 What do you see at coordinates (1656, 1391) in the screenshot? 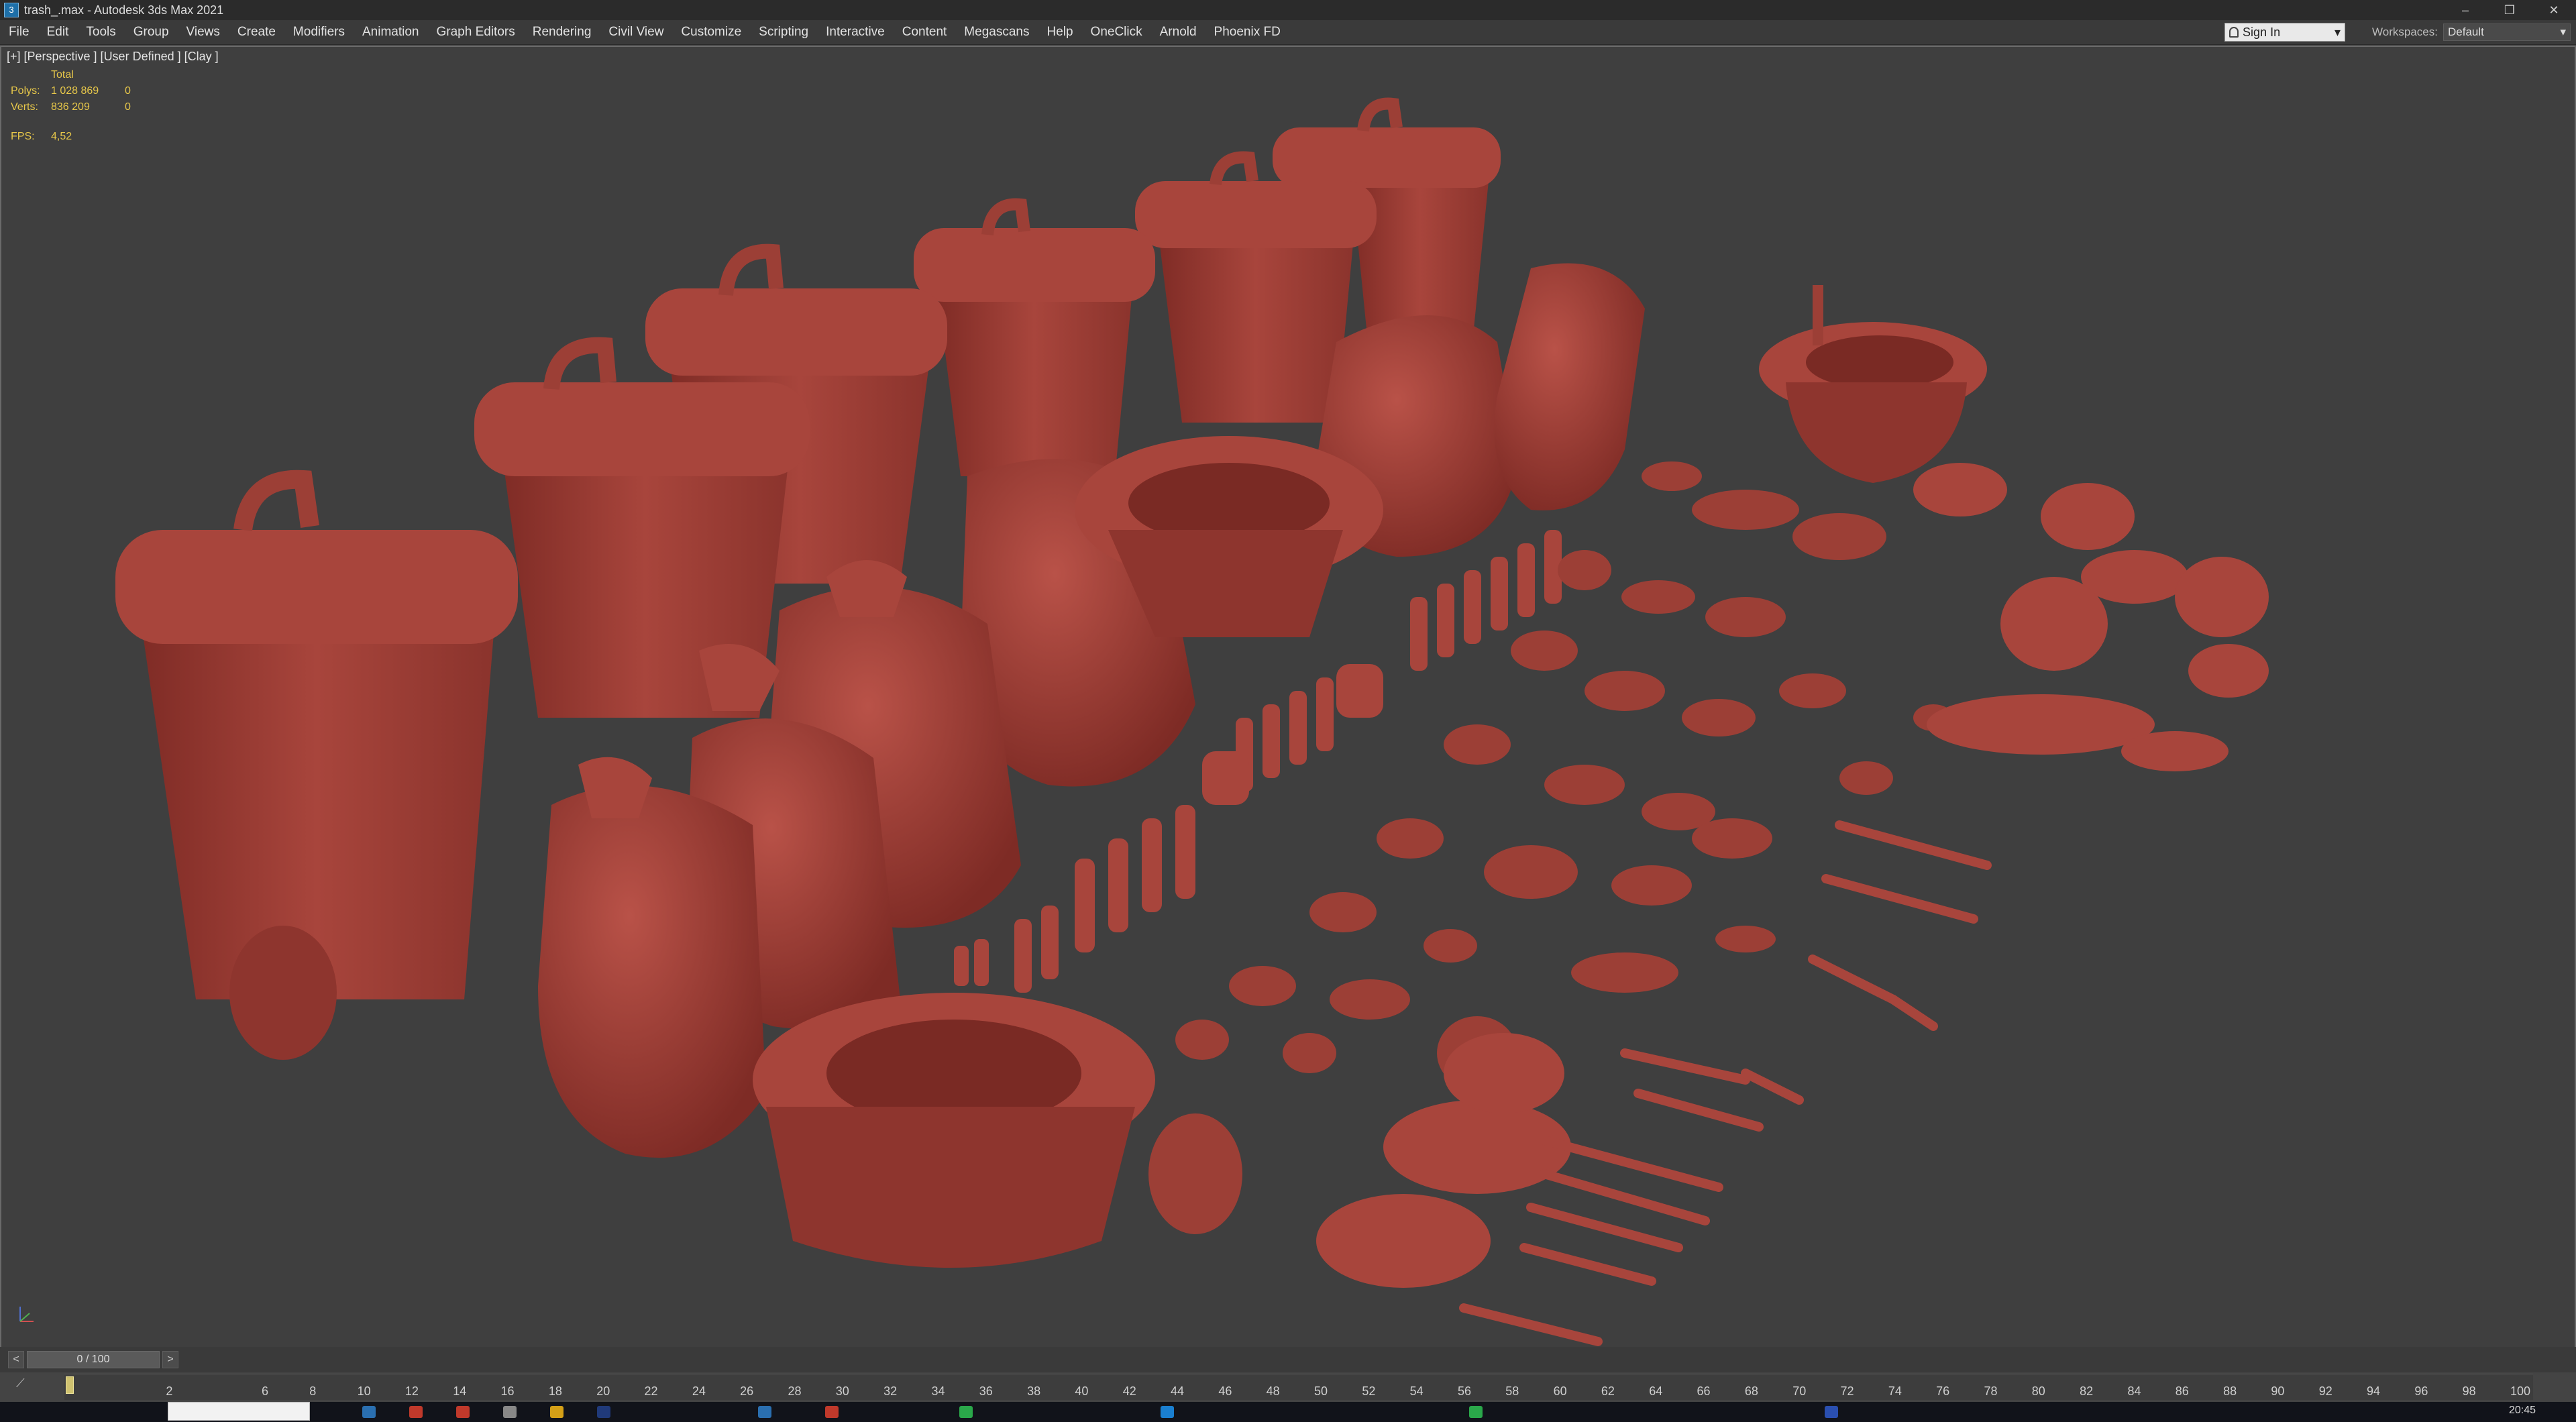
I see `frame-tick-label: 64` at bounding box center [1656, 1391].